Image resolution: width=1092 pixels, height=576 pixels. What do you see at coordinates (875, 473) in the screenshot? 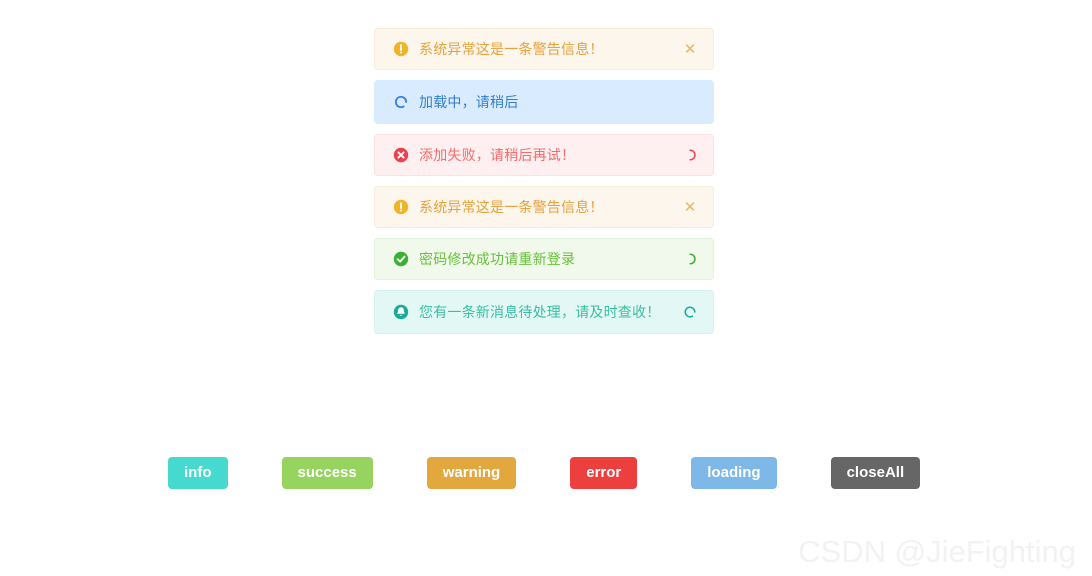
I see `button-closeall: closeAll` at bounding box center [875, 473].